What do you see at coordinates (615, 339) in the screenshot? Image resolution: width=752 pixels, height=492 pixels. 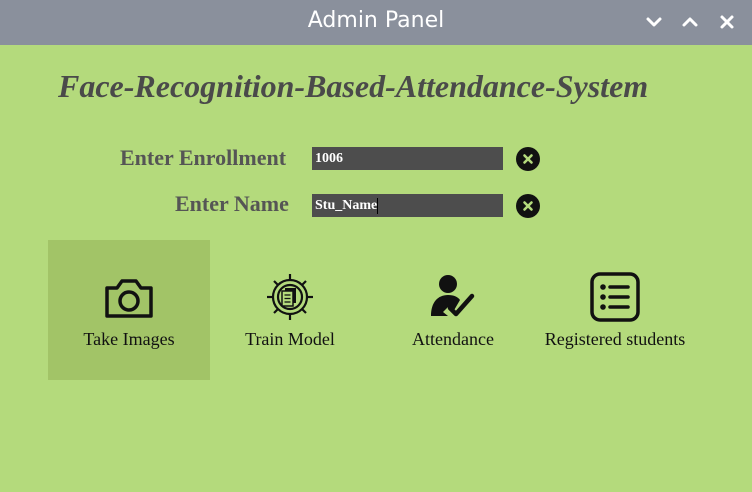 I see `registered-students-label: Registered students` at bounding box center [615, 339].